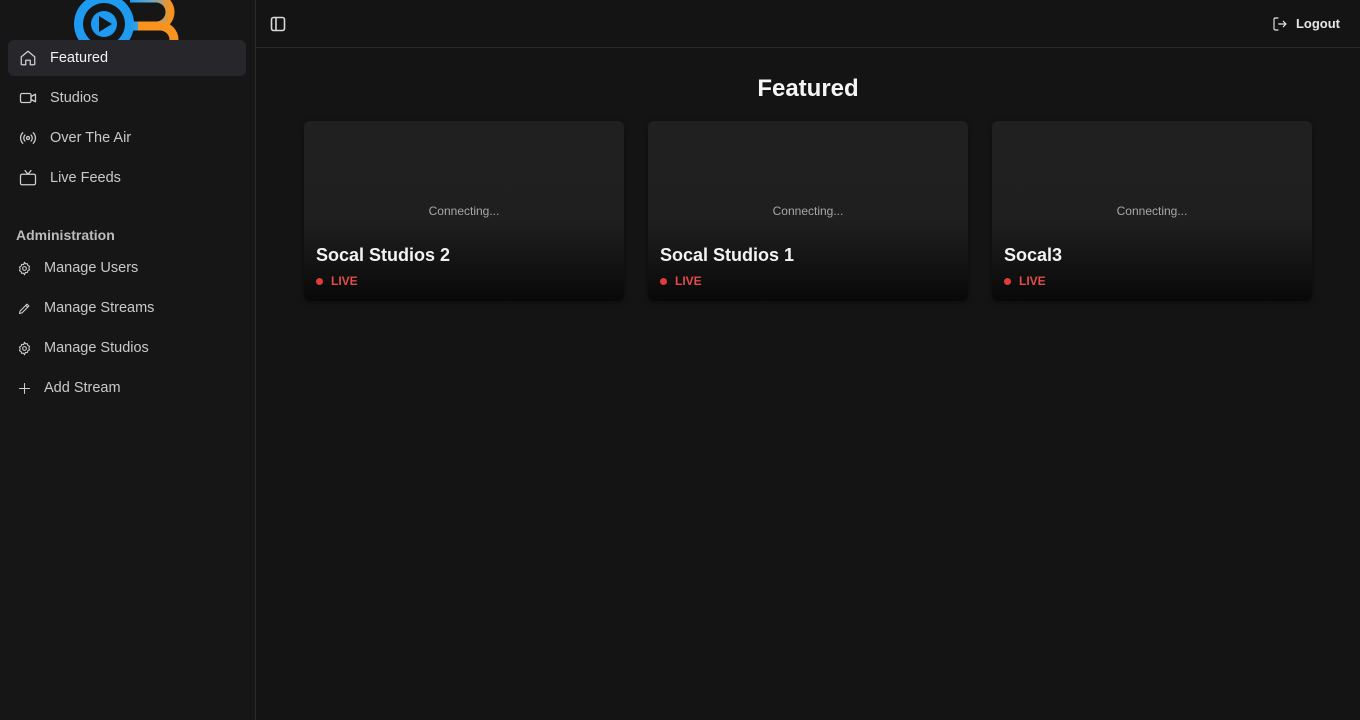 This screenshot has width=1360, height=720. I want to click on sidebar-item-label: Over The Air, so click(91, 138).